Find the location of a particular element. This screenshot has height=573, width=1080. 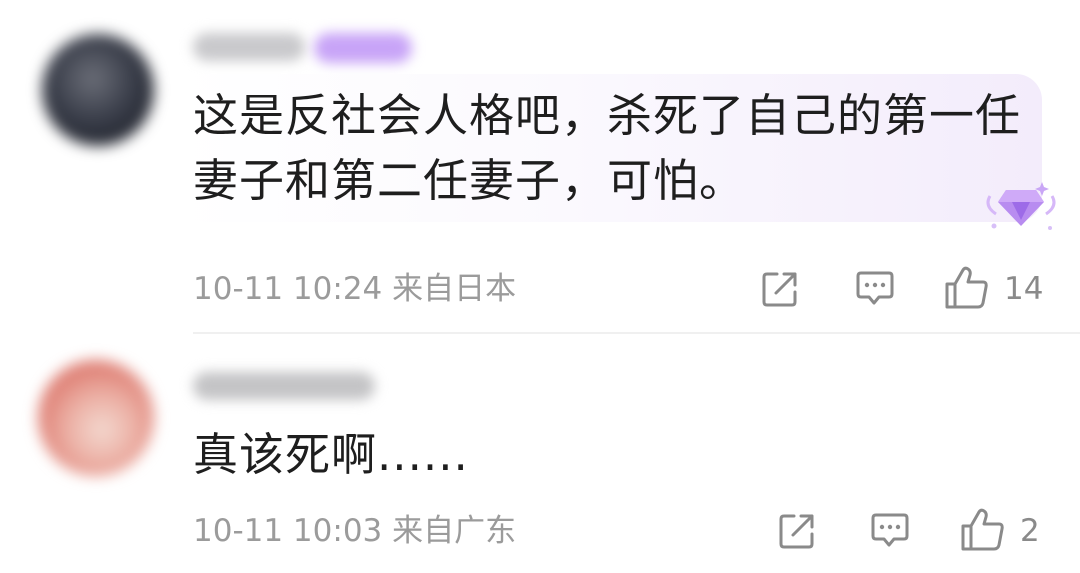

vip-badge is located at coordinates (363, 48).